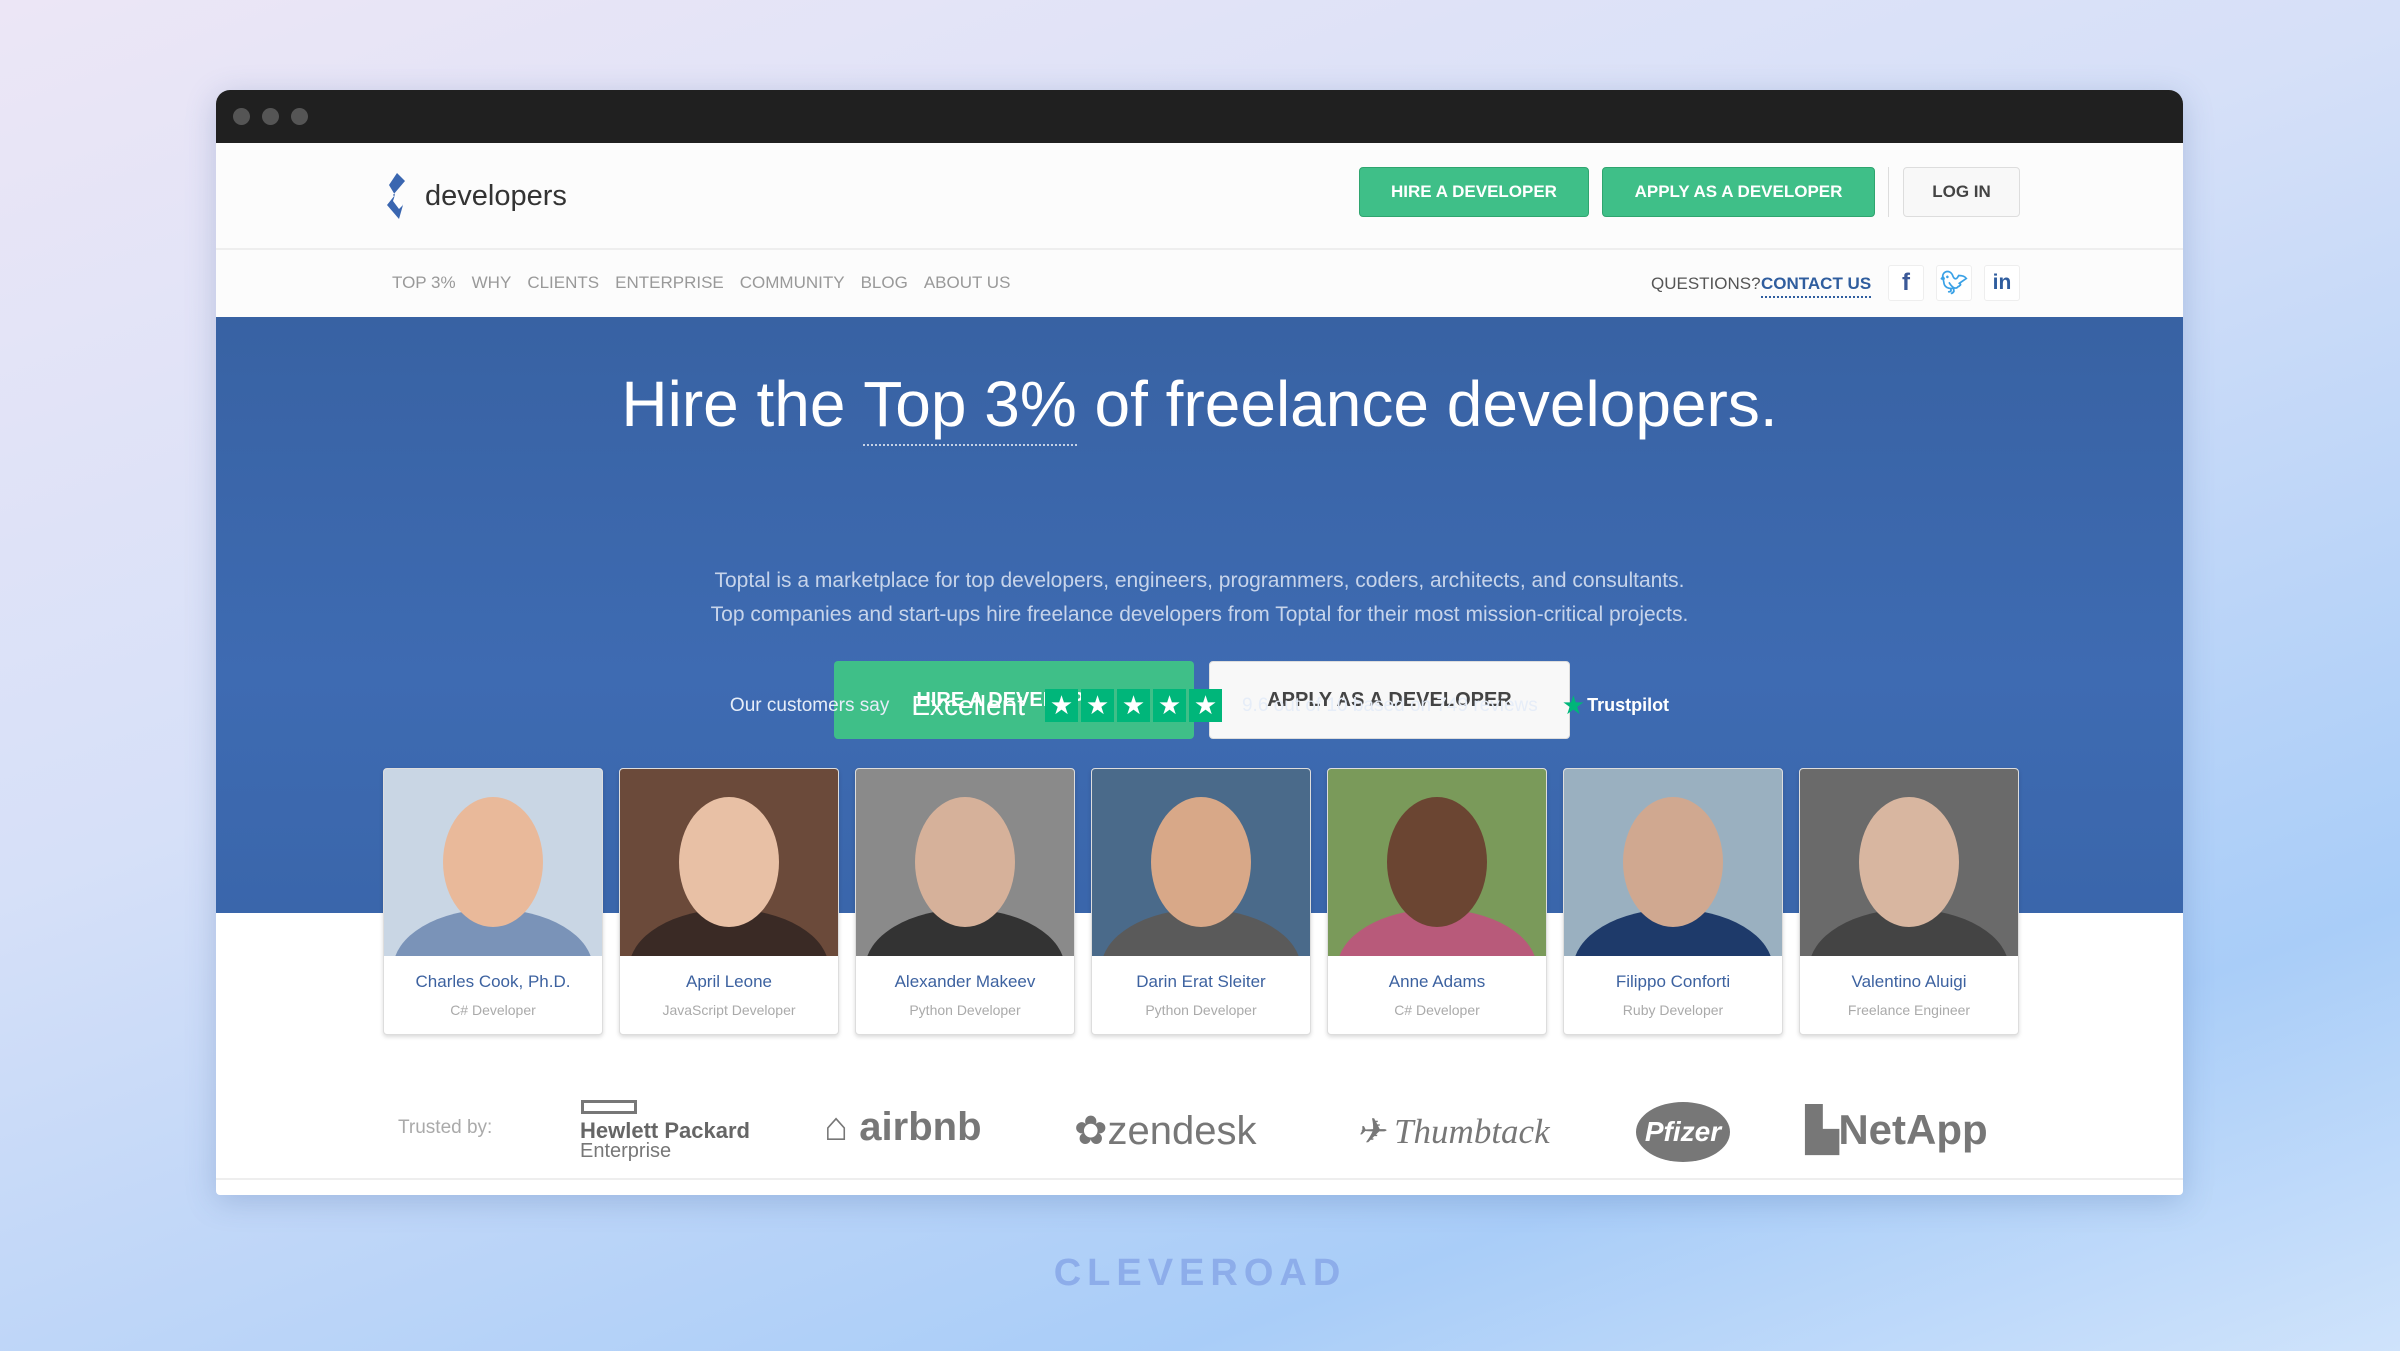 The height and width of the screenshot is (1351, 2400). I want to click on trusted-label: Trusted by:, so click(445, 1127).